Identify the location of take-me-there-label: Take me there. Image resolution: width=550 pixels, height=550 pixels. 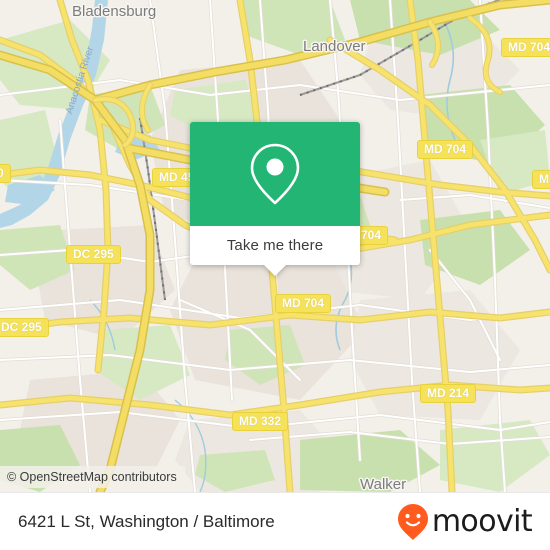
(275, 245).